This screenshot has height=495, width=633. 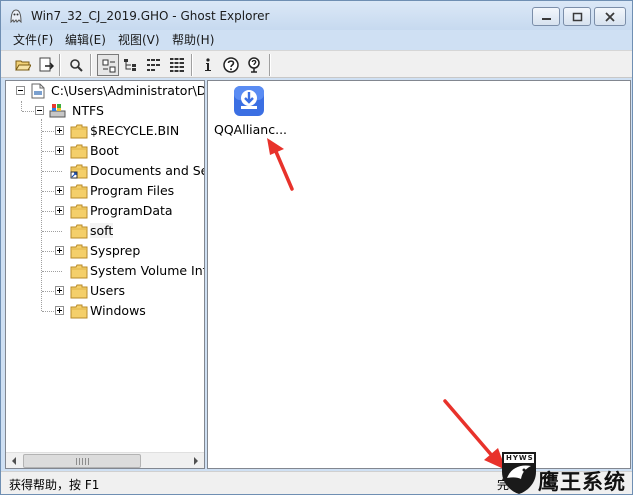 I want to click on tree-item-label: Documents and Set, so click(x=147, y=170).